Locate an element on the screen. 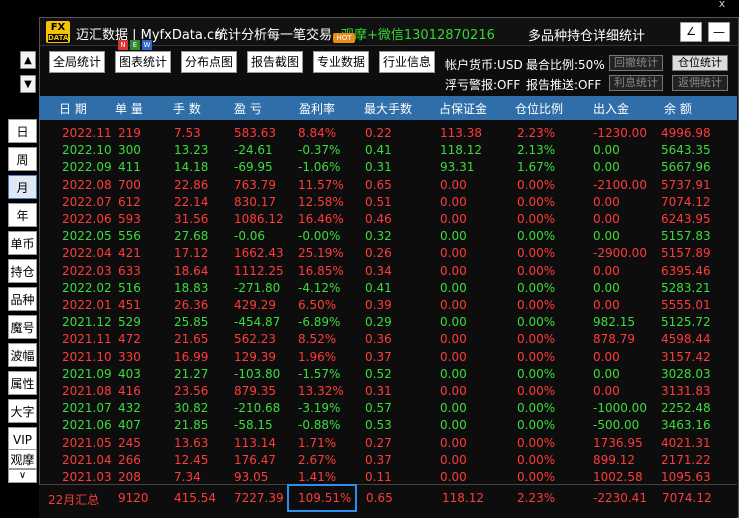 The width and height of the screenshot is (739, 518). cell-max-lots: 0.39 is located at coordinates (378, 305).